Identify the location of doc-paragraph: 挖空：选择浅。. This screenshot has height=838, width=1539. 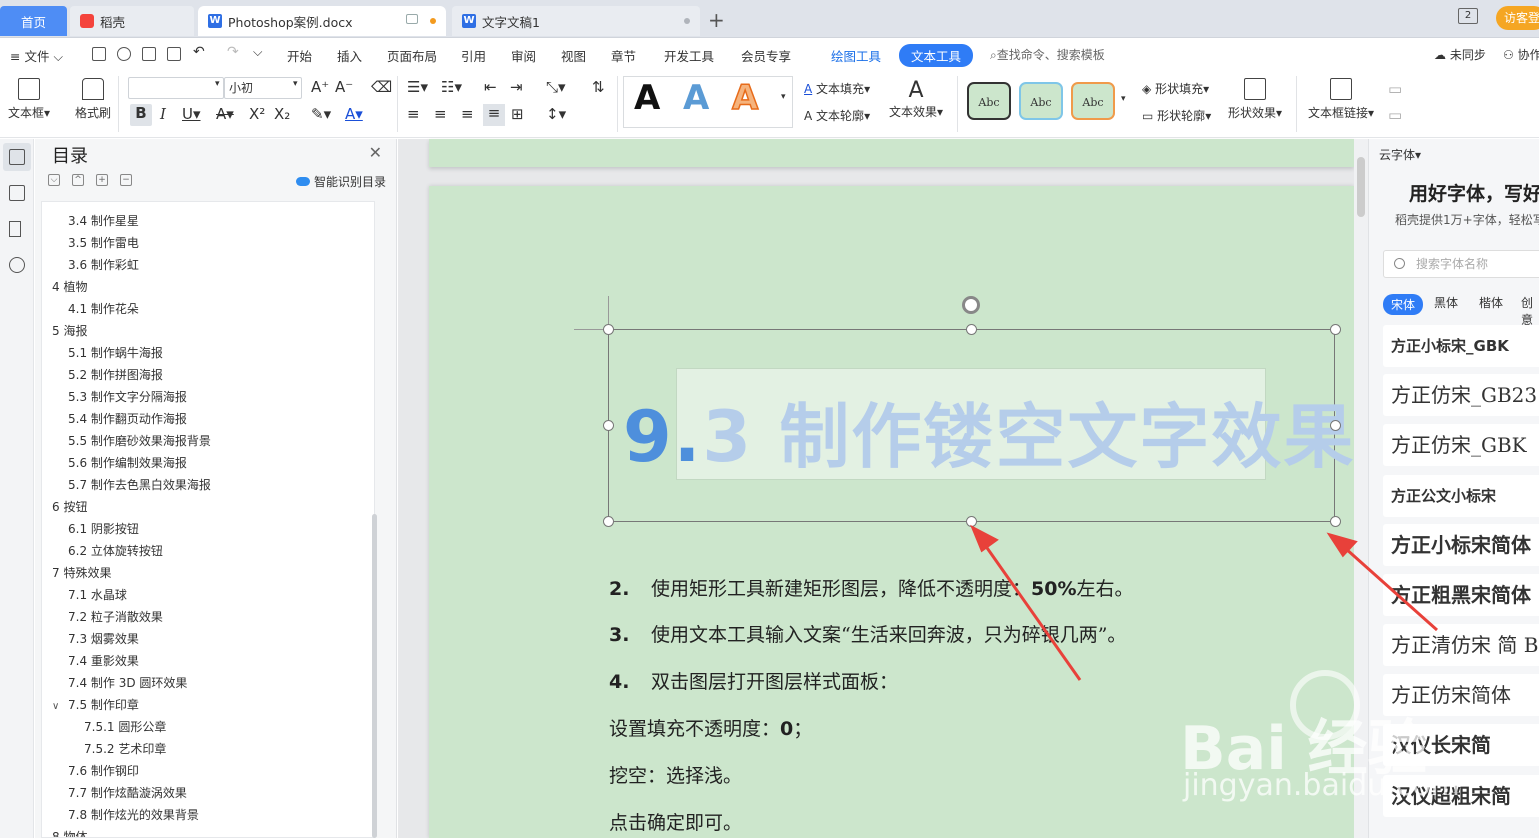
(675, 774).